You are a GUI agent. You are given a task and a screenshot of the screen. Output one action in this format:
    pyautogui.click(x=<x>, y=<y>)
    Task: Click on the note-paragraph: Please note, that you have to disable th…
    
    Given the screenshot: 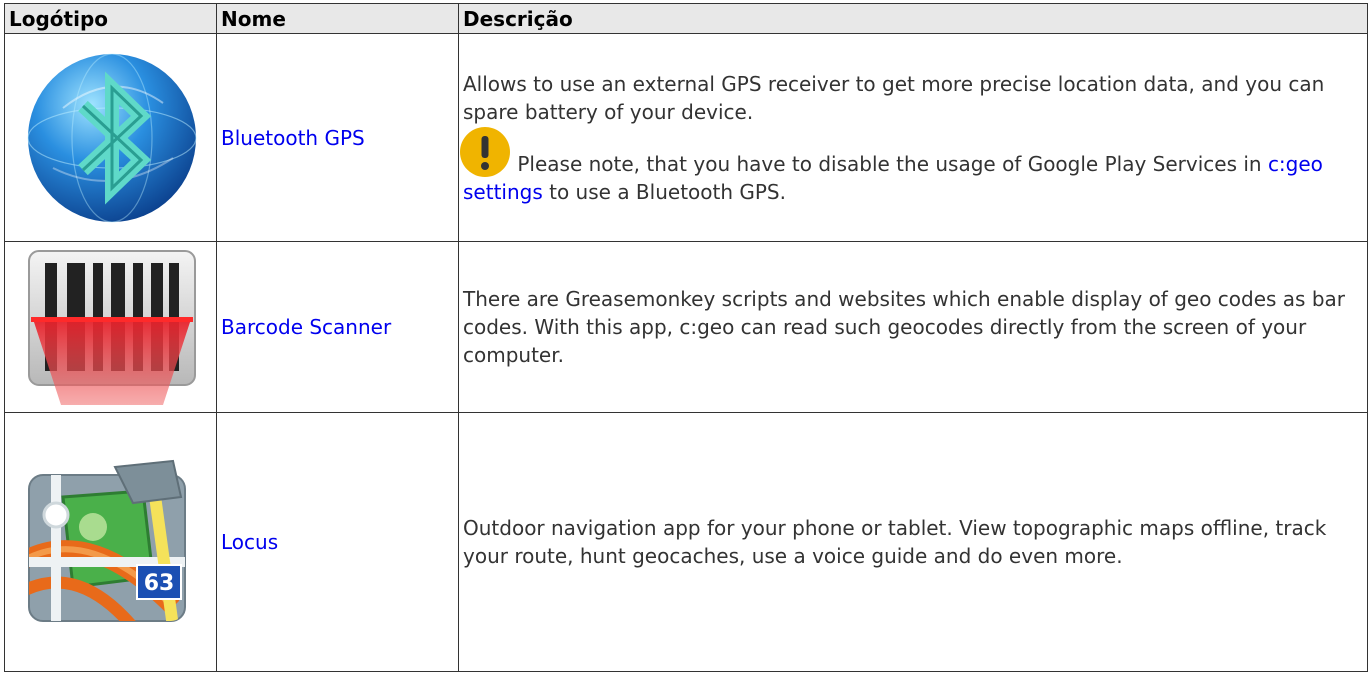 What is the action you would take?
    pyautogui.click(x=911, y=166)
    